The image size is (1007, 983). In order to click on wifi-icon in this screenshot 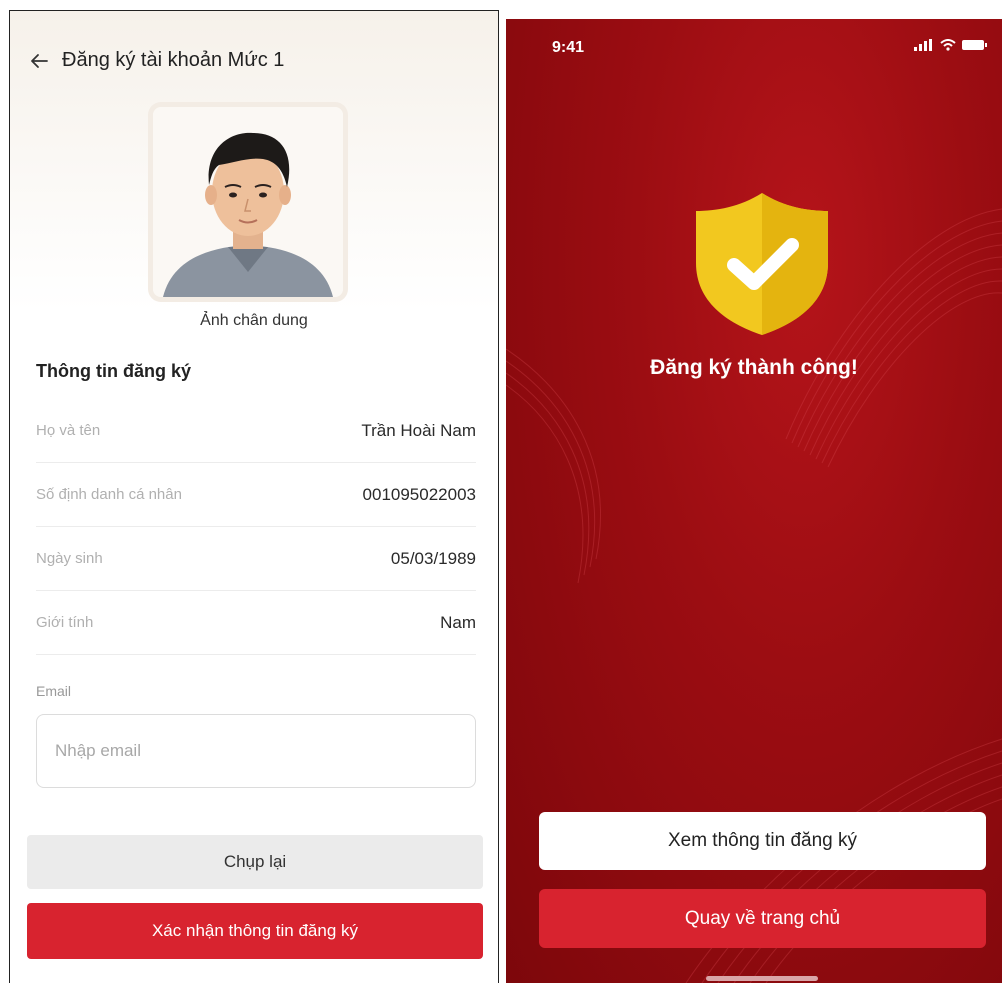, I will do `click(948, 45)`.